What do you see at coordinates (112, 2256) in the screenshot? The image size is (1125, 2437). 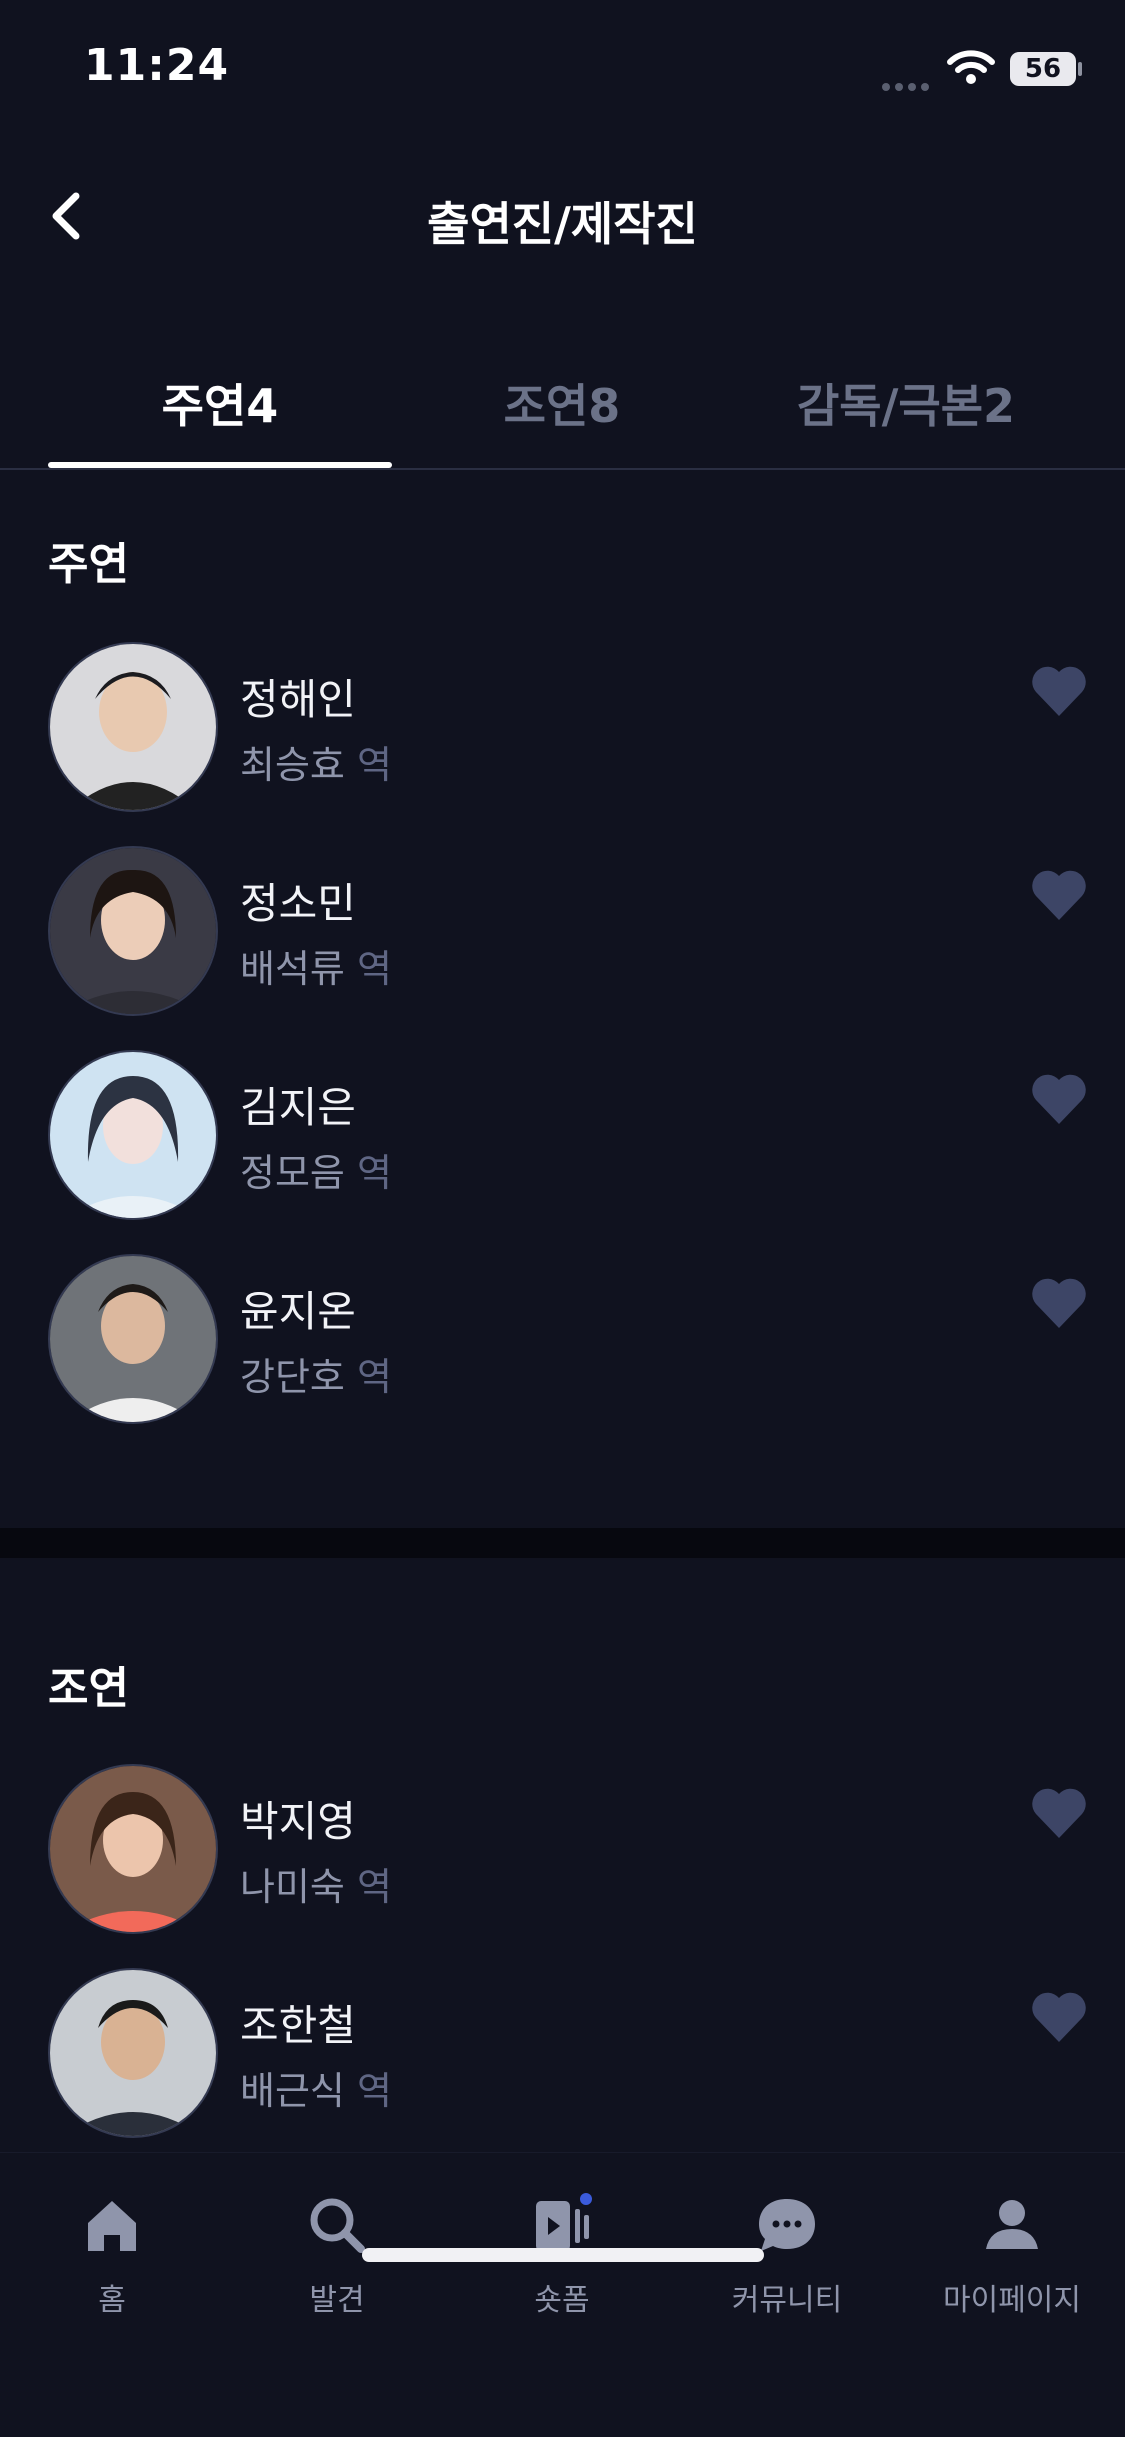 I see `nav-home: 홈` at bounding box center [112, 2256].